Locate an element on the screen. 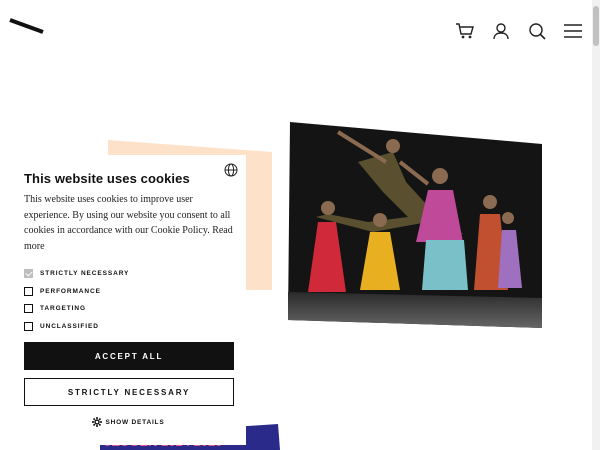 This screenshot has height=450, width=600. accept-all-button: Accept all is located at coordinates (129, 356).